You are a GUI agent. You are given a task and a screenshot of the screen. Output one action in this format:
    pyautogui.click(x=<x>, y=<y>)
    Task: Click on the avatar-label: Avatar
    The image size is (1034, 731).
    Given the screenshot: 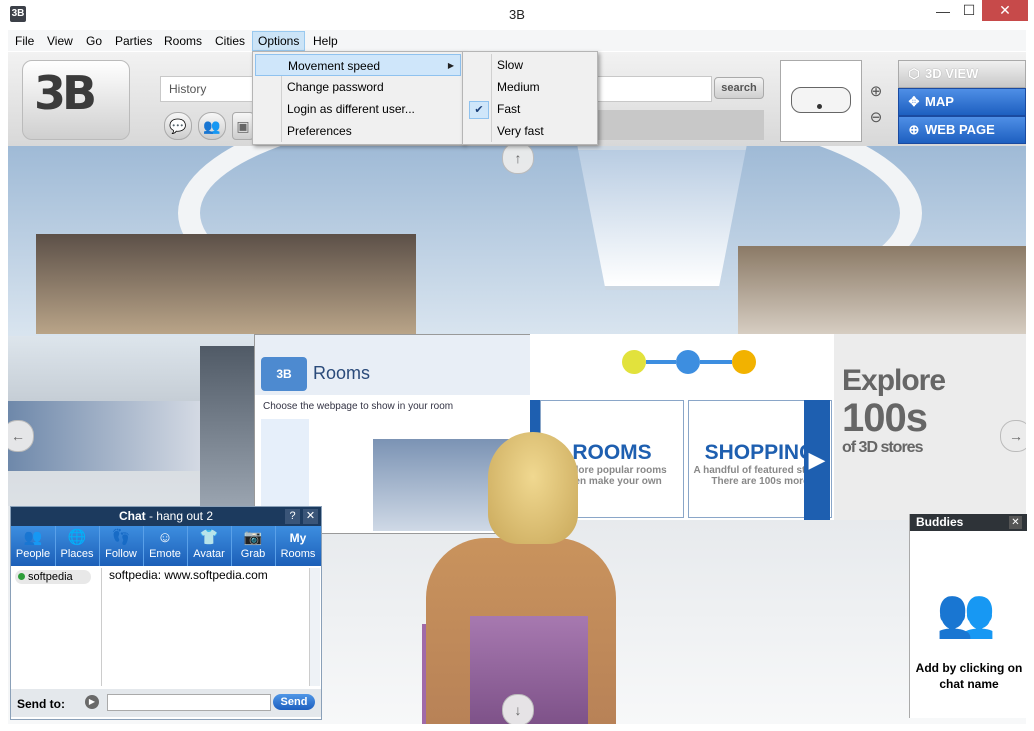 What is the action you would take?
    pyautogui.click(x=209, y=554)
    